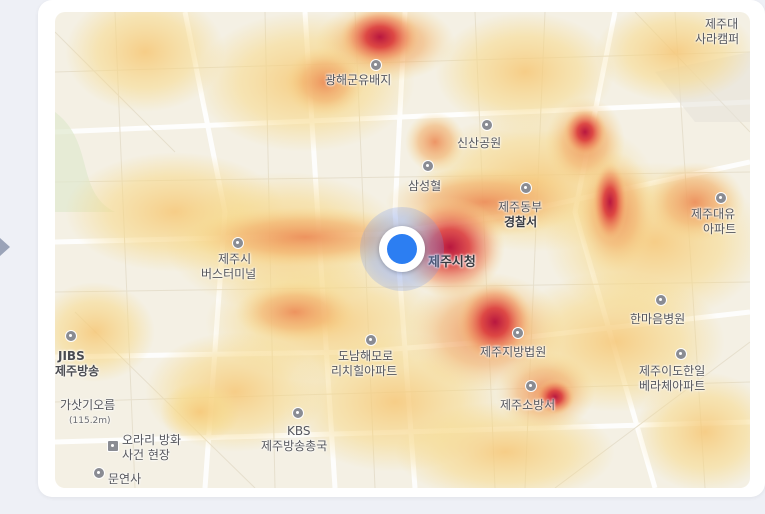  Describe the element at coordinates (376, 65) in the screenshot. I see `gwanghae-poi-icon` at that location.